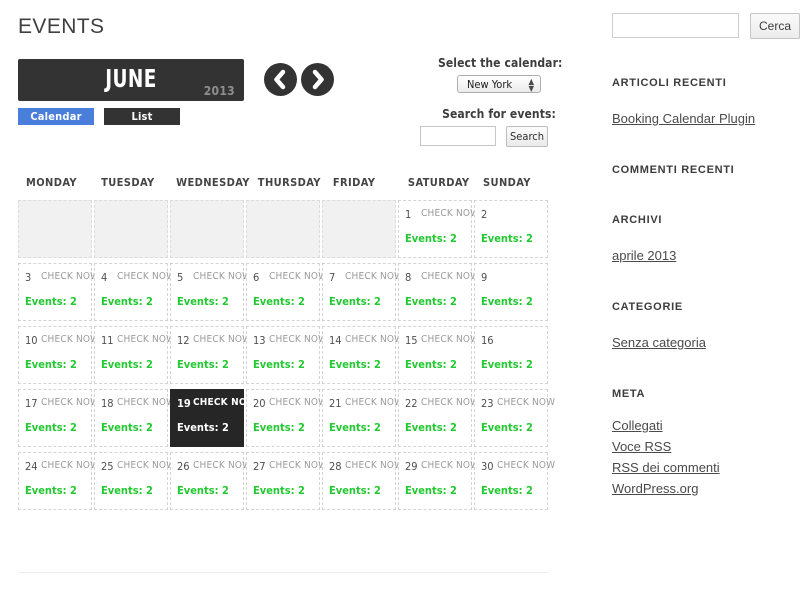 Image resolution: width=800 pixels, height=589 pixels. Describe the element at coordinates (706, 325) in the screenshot. I see `sidebar-section: CATEGORIE Senza categoria` at that location.